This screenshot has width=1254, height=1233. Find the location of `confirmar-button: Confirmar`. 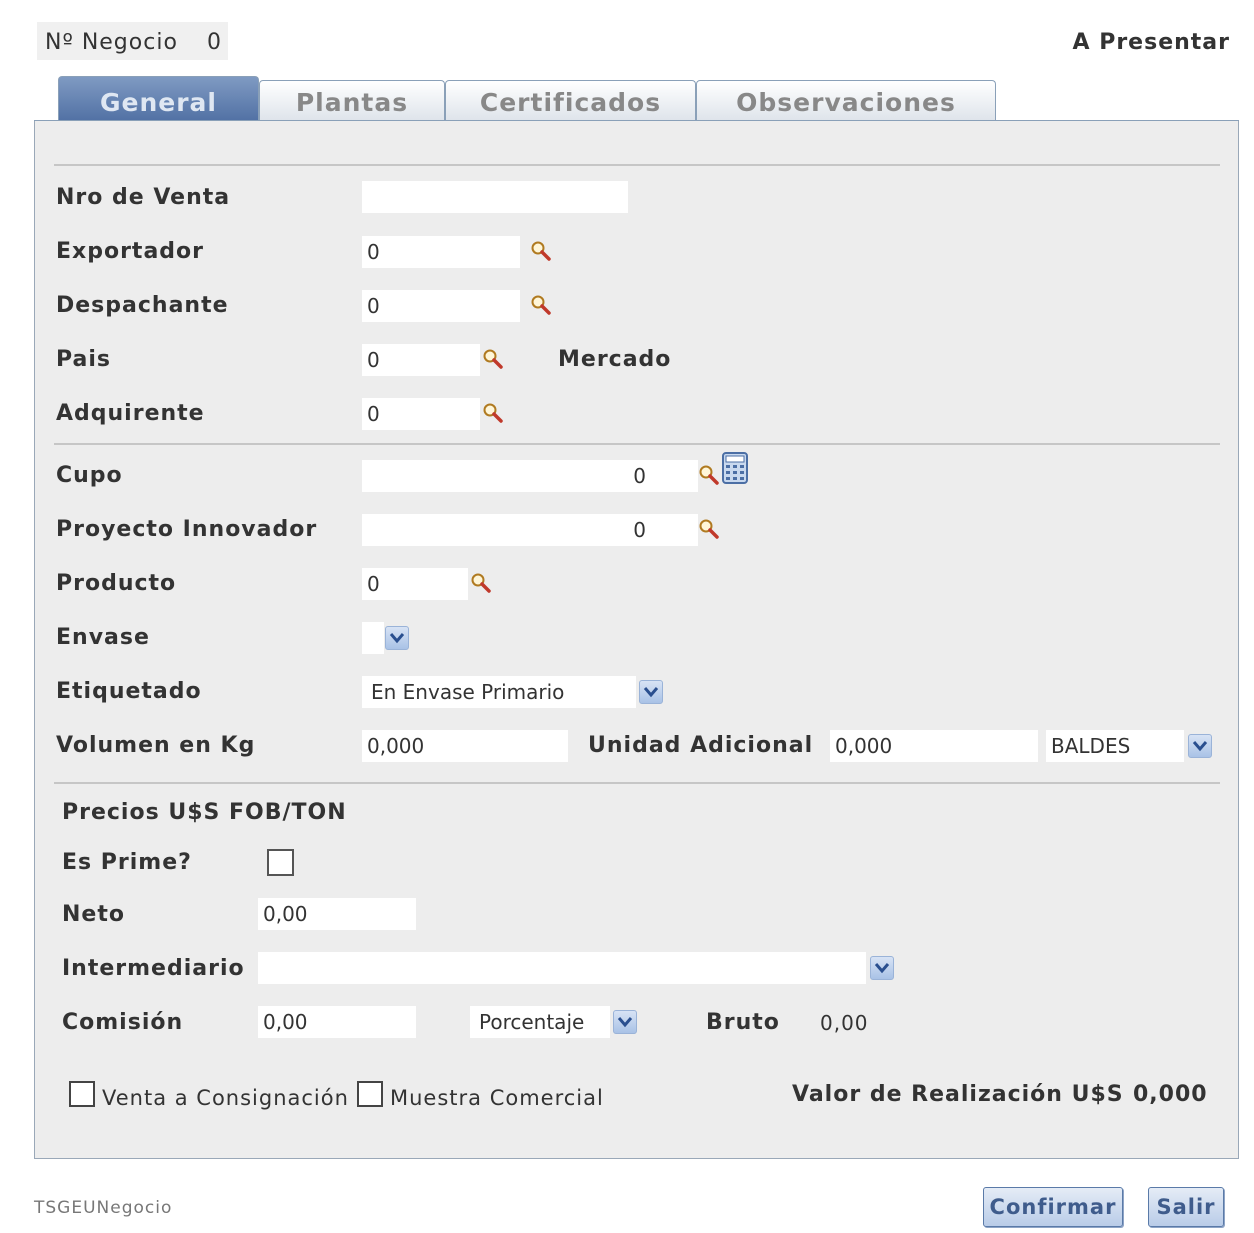

confirmar-button: Confirmar is located at coordinates (1053, 1207).